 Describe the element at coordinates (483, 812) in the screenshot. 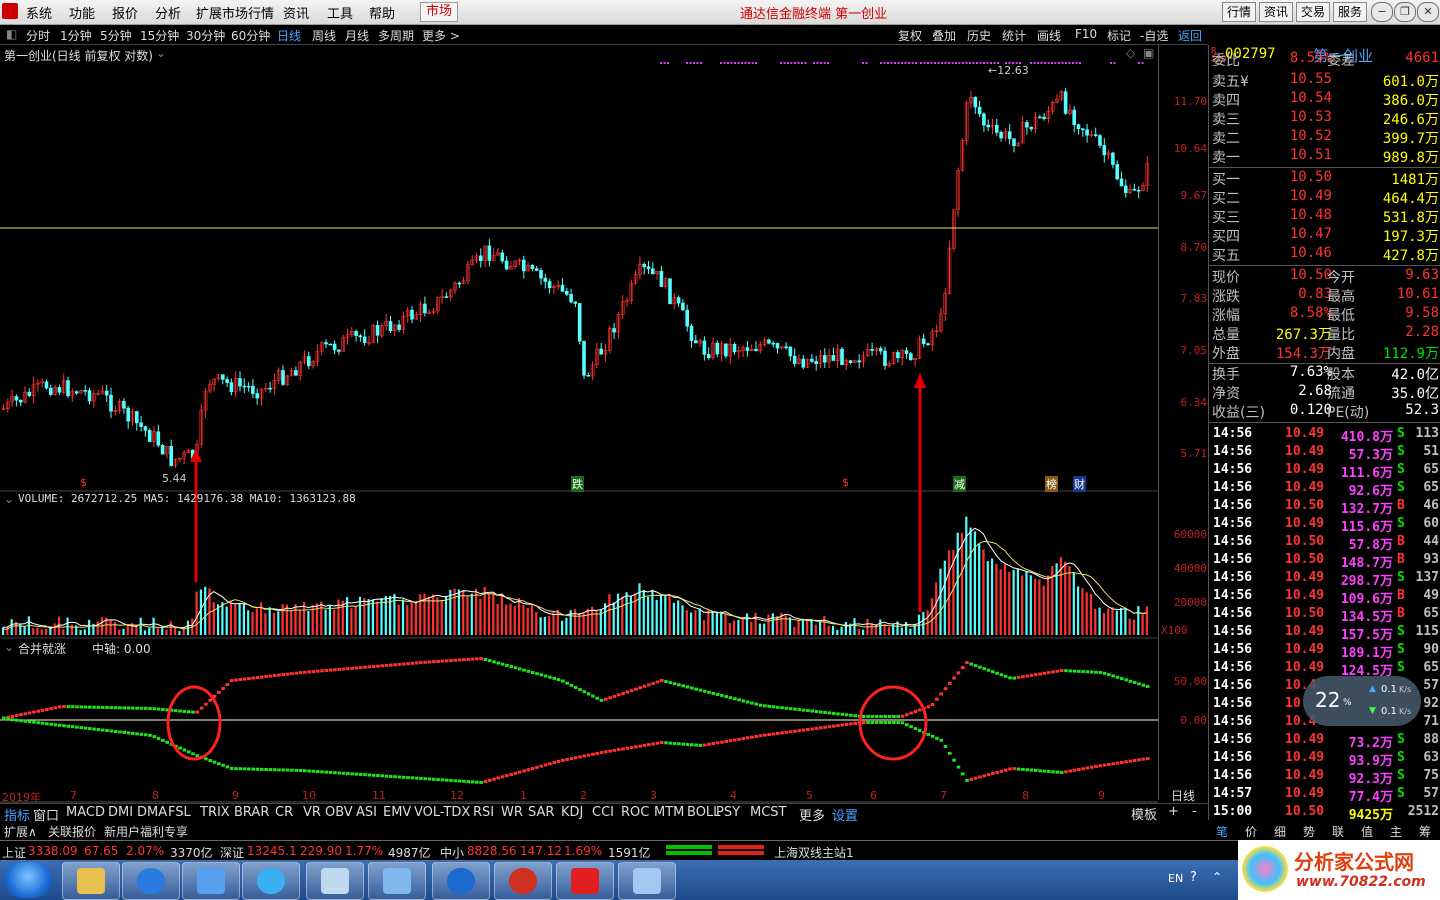

I see `indicator-tab: RSI` at that location.